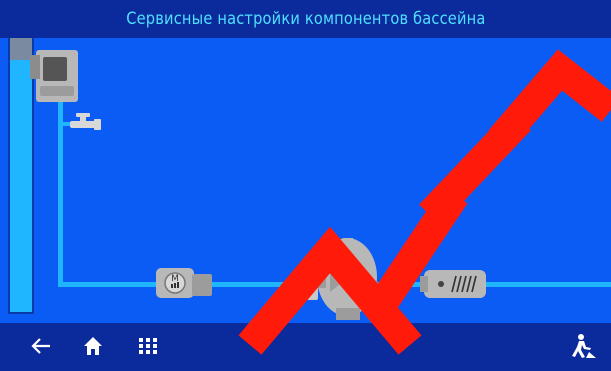 The image size is (611, 371). What do you see at coordinates (453, 284) in the screenshot?
I see `heater-icon` at bounding box center [453, 284].